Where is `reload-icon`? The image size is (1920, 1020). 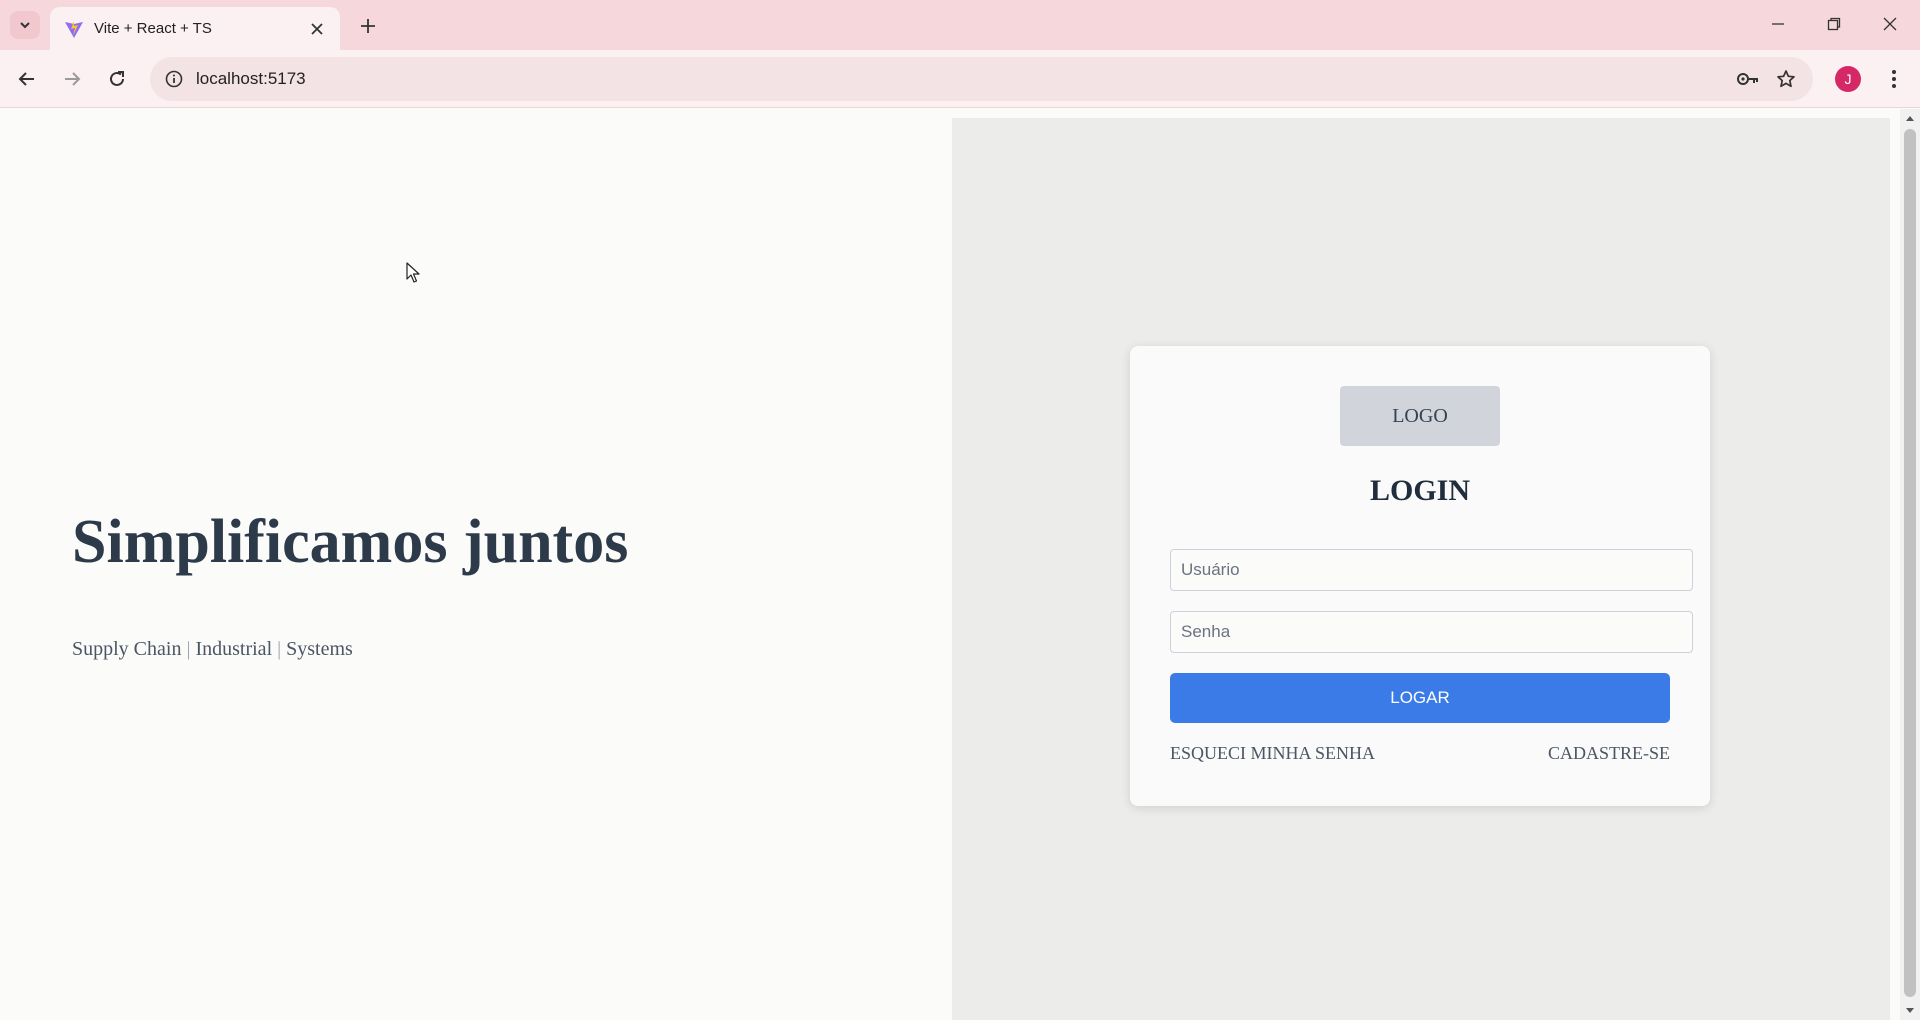
reload-icon is located at coordinates (117, 78).